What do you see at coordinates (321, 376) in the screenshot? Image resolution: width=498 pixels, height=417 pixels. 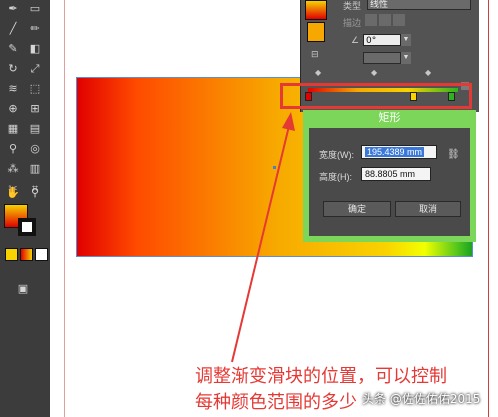 I see `annotation-line-1: 调整渐变滑块的位置，可以控制` at bounding box center [321, 376].